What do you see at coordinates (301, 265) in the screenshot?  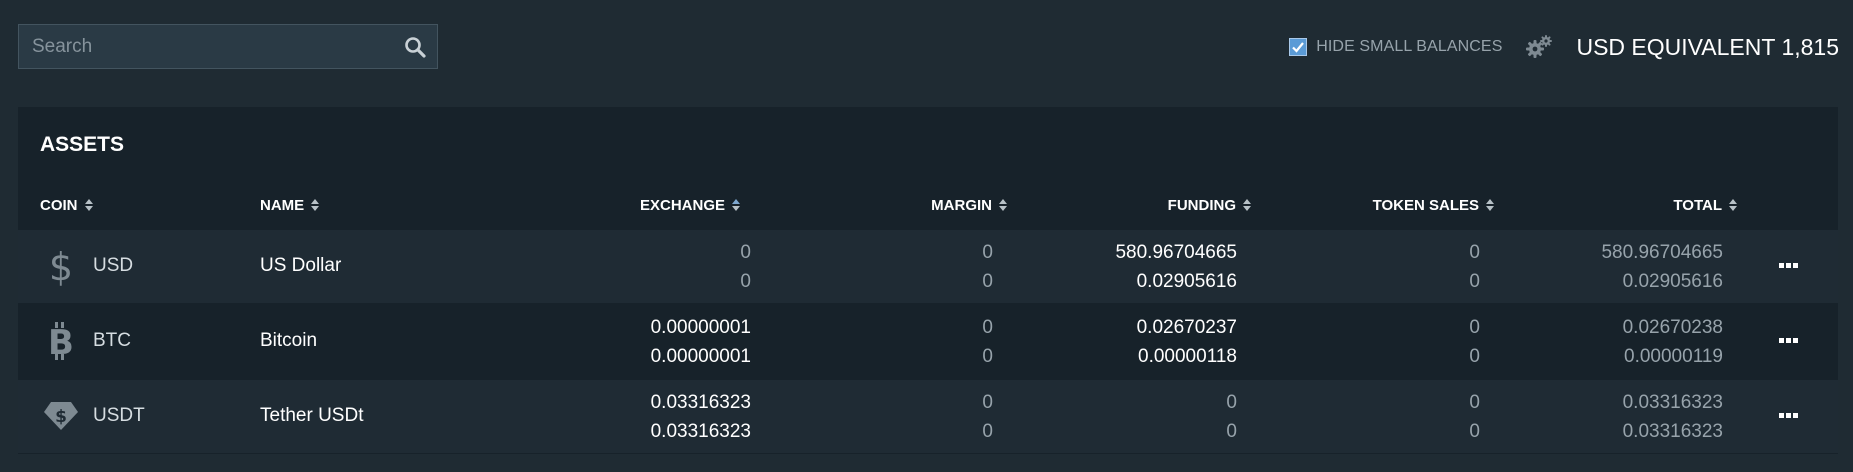 I see `coin-name: US Dollar` at bounding box center [301, 265].